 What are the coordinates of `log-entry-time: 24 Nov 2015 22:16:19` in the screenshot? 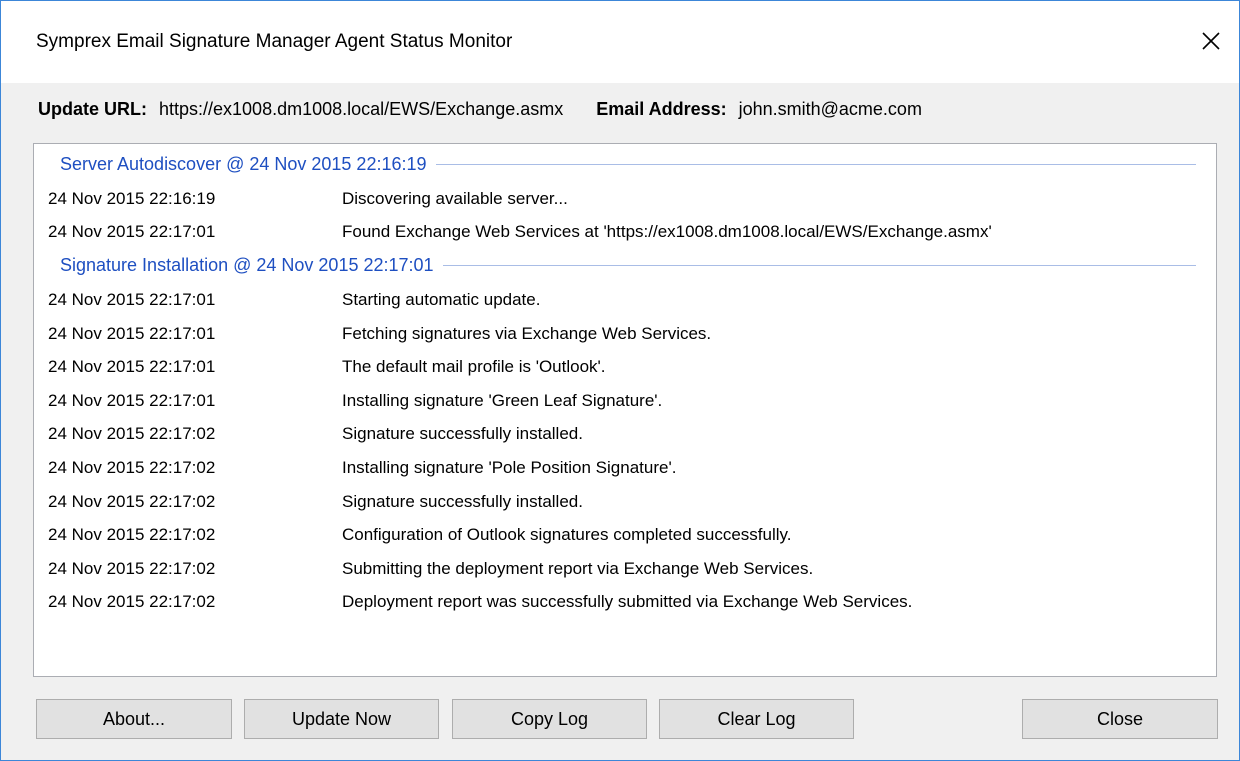 It's located at (132, 198).